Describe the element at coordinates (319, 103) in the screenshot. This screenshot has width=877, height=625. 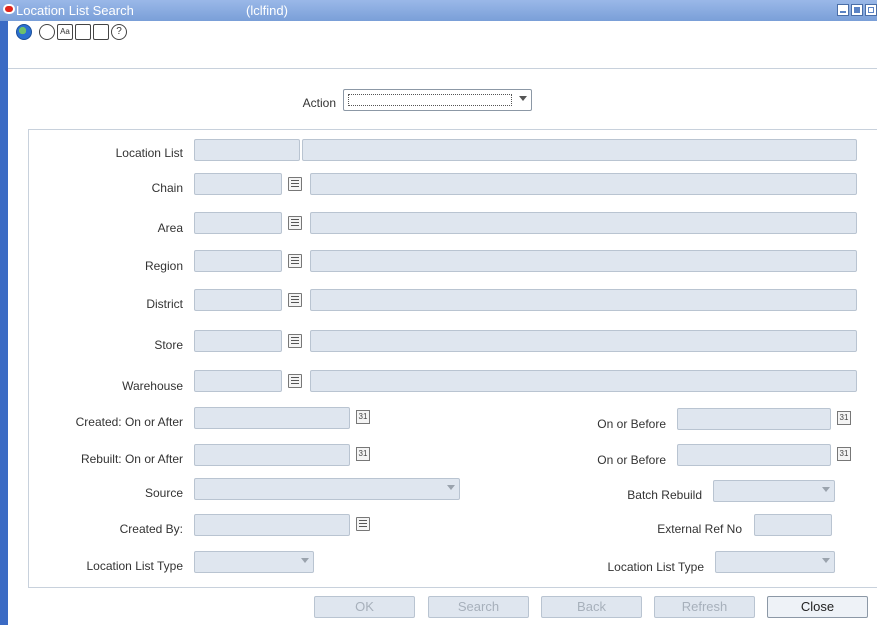
I see `action-label: Action` at that location.